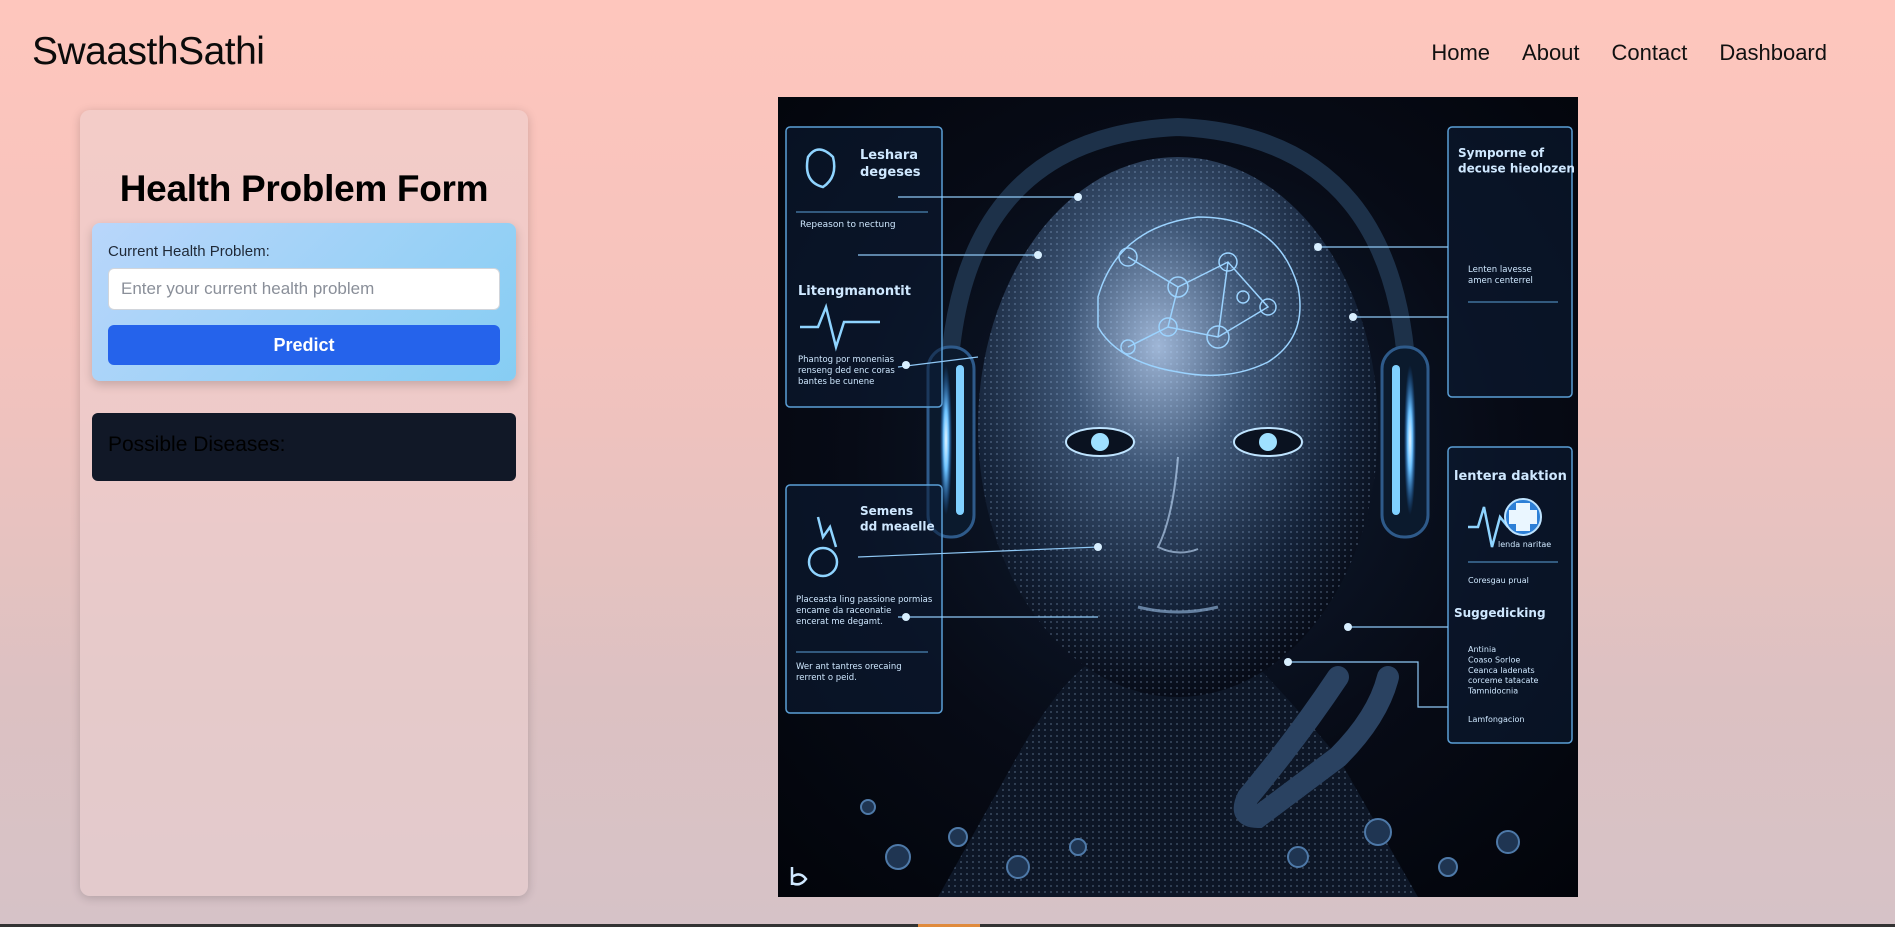  I want to click on hud-text-line: encerat me degamt., so click(839, 622).